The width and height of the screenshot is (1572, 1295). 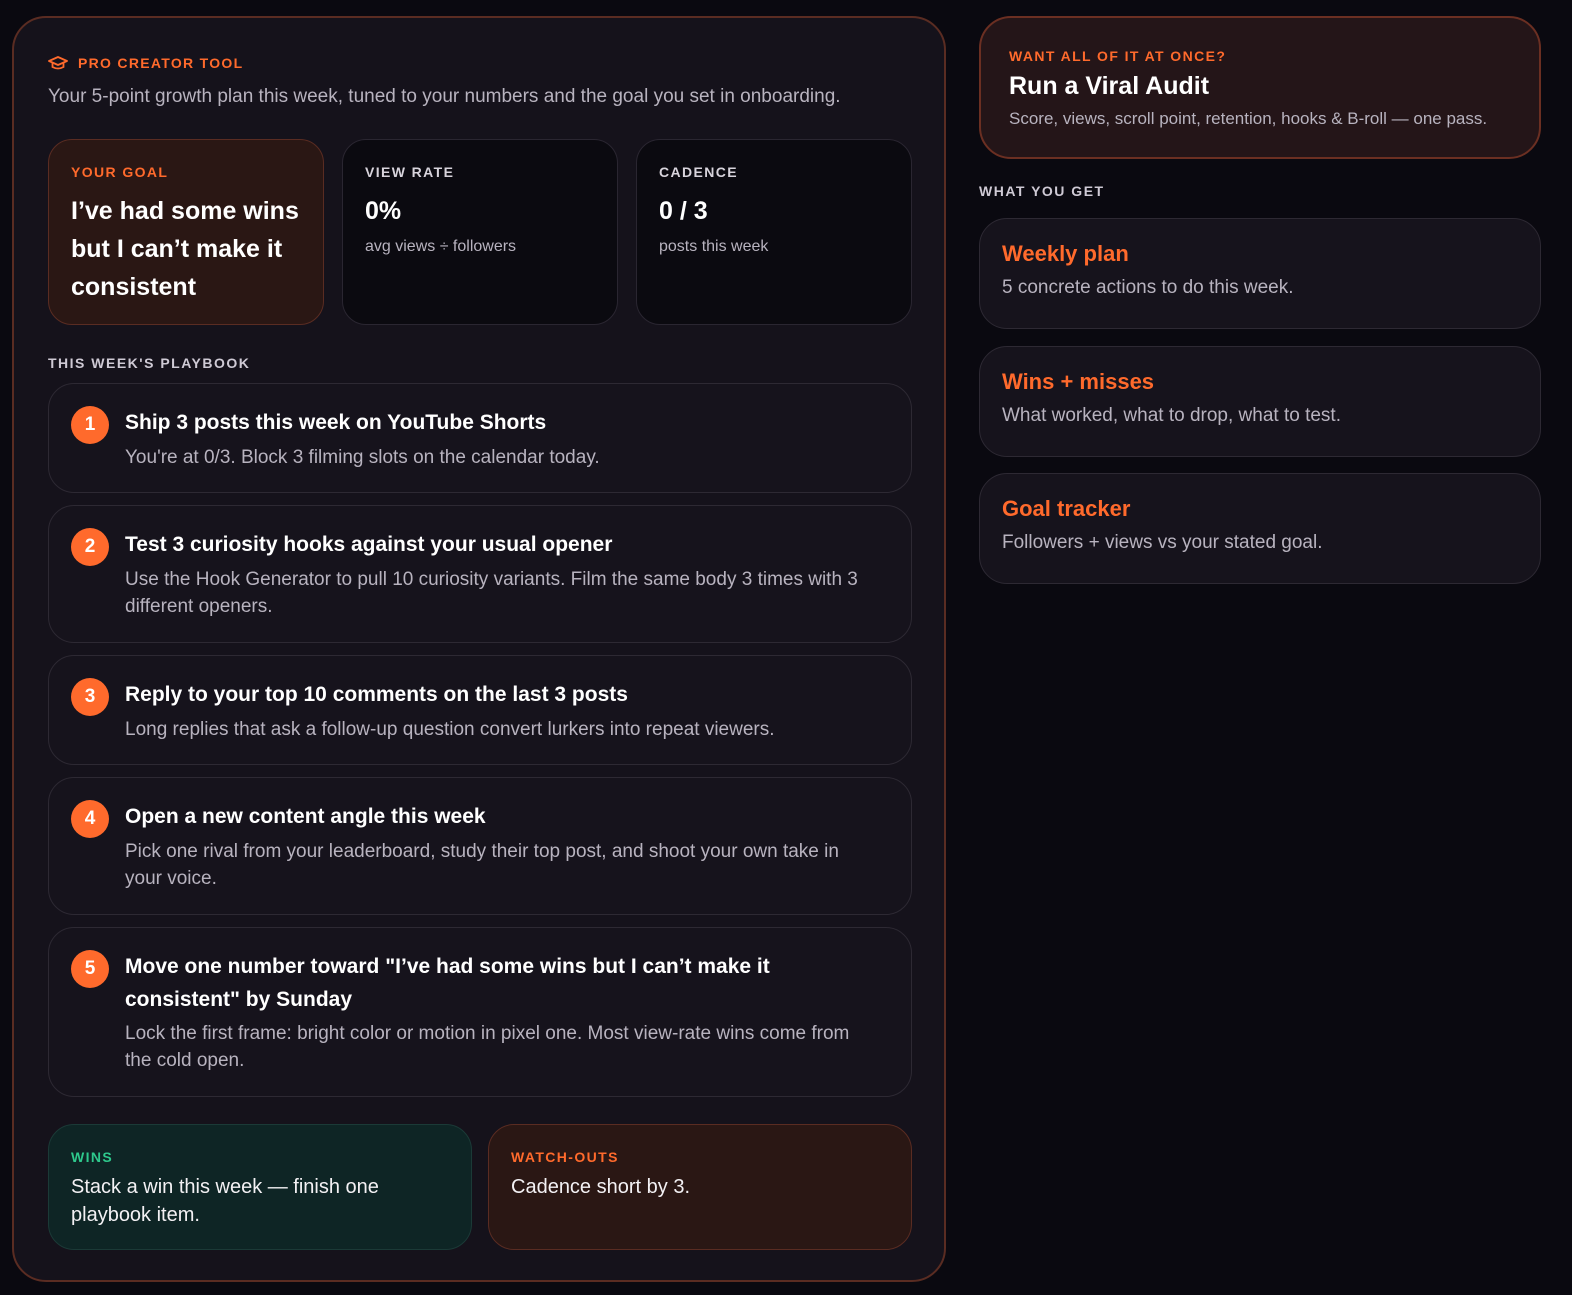 I want to click on cadence-label: CADENCE, so click(x=699, y=172).